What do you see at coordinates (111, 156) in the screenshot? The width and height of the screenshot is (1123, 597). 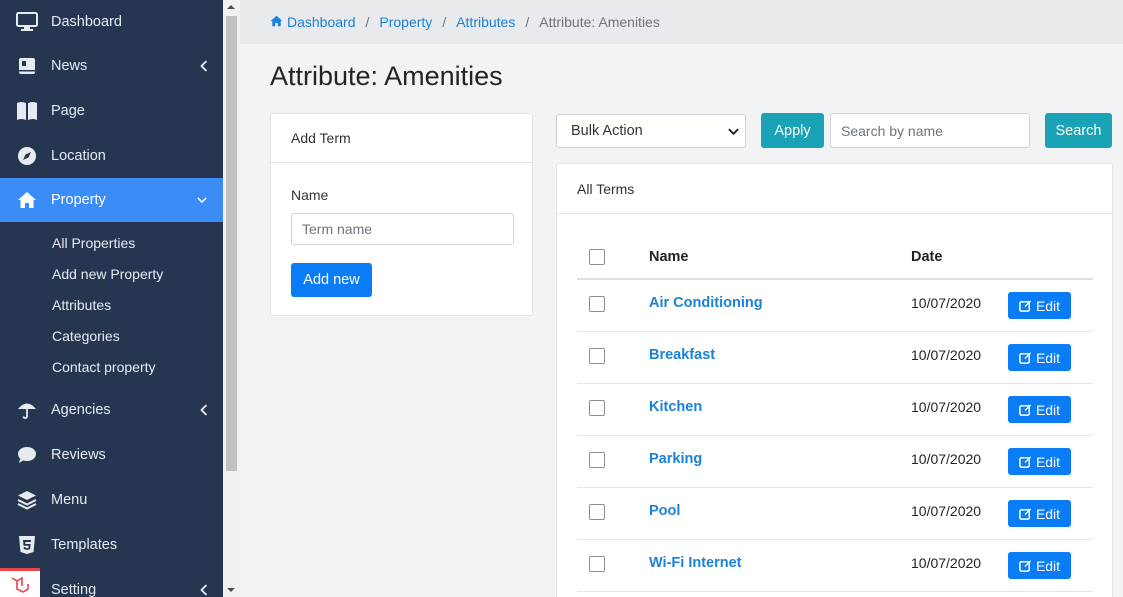 I see `sidebar-item-location: Location` at bounding box center [111, 156].